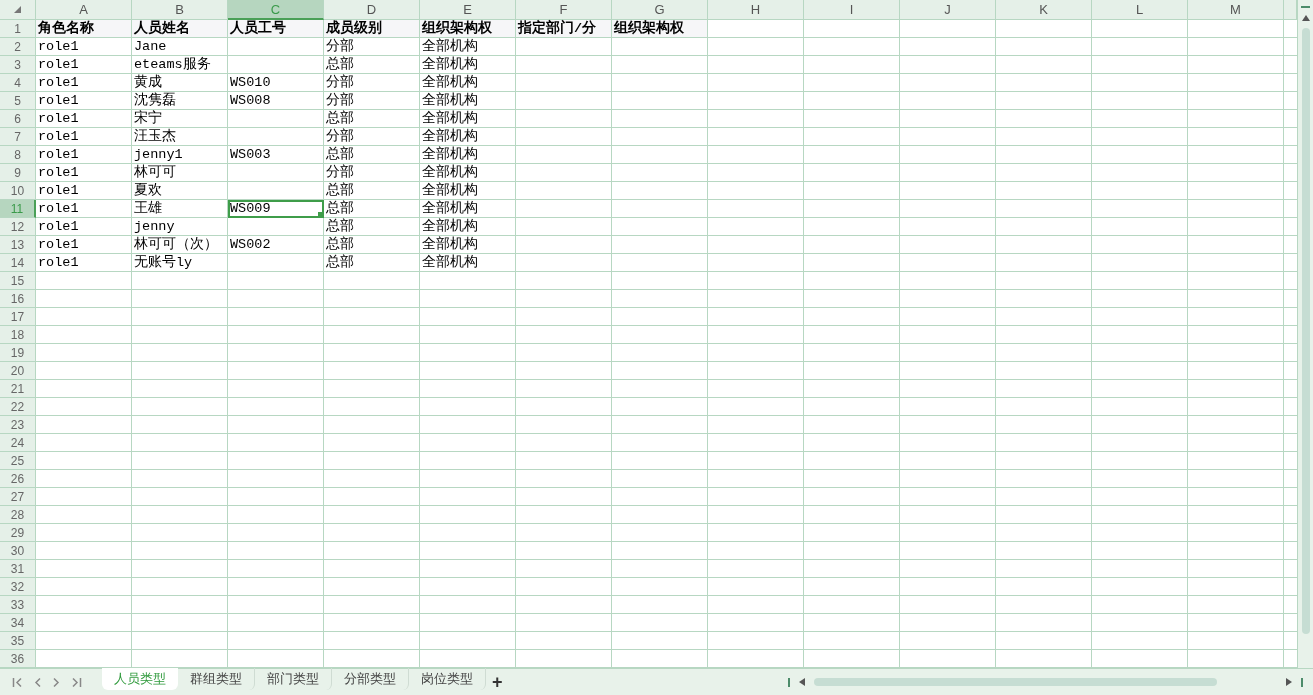  I want to click on row-header: 6, so click(18, 119).